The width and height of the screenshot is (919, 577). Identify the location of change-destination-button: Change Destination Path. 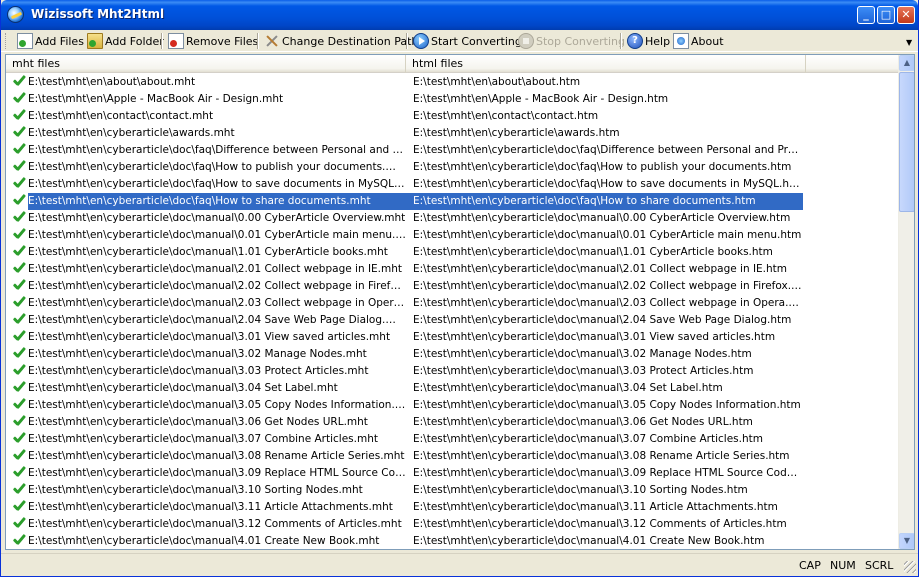
(341, 41).